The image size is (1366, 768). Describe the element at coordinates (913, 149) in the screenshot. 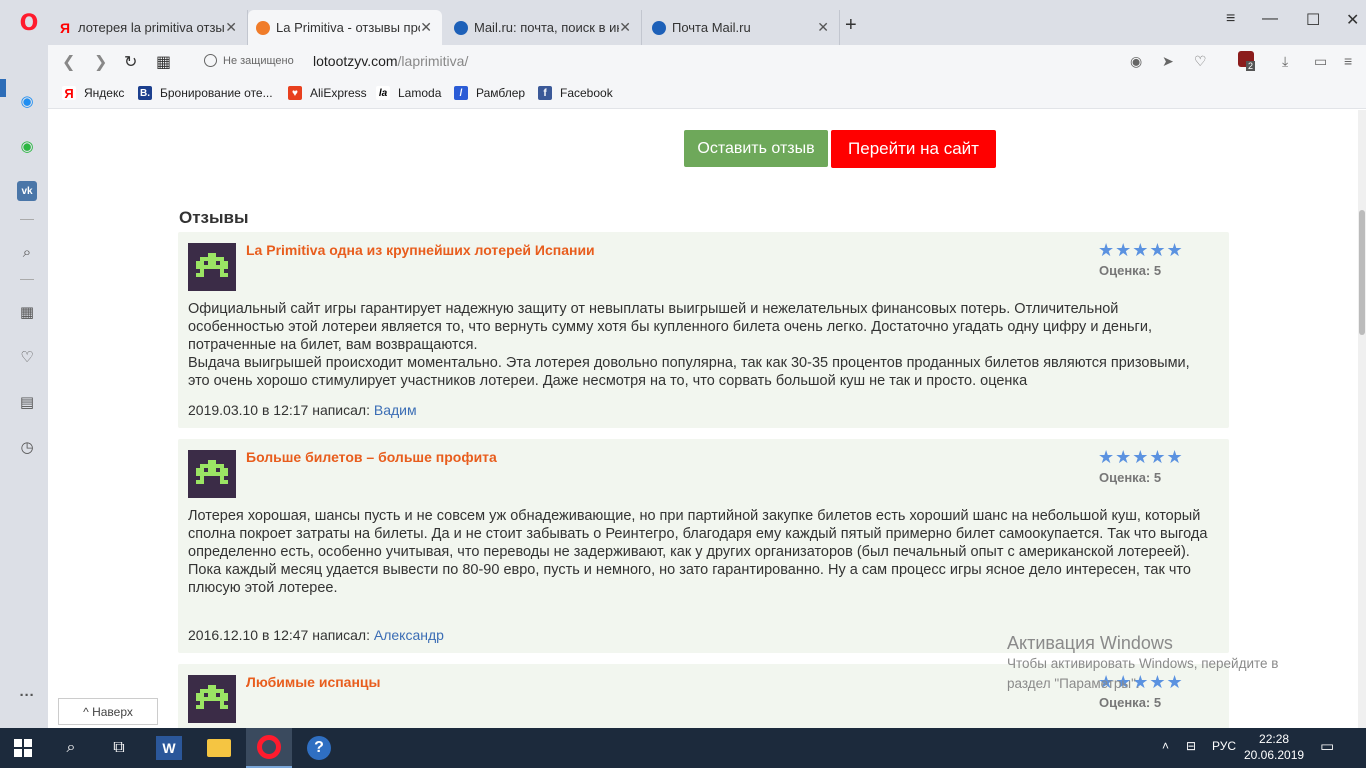

I see `go-to-site-button: Перейти на сайт` at that location.